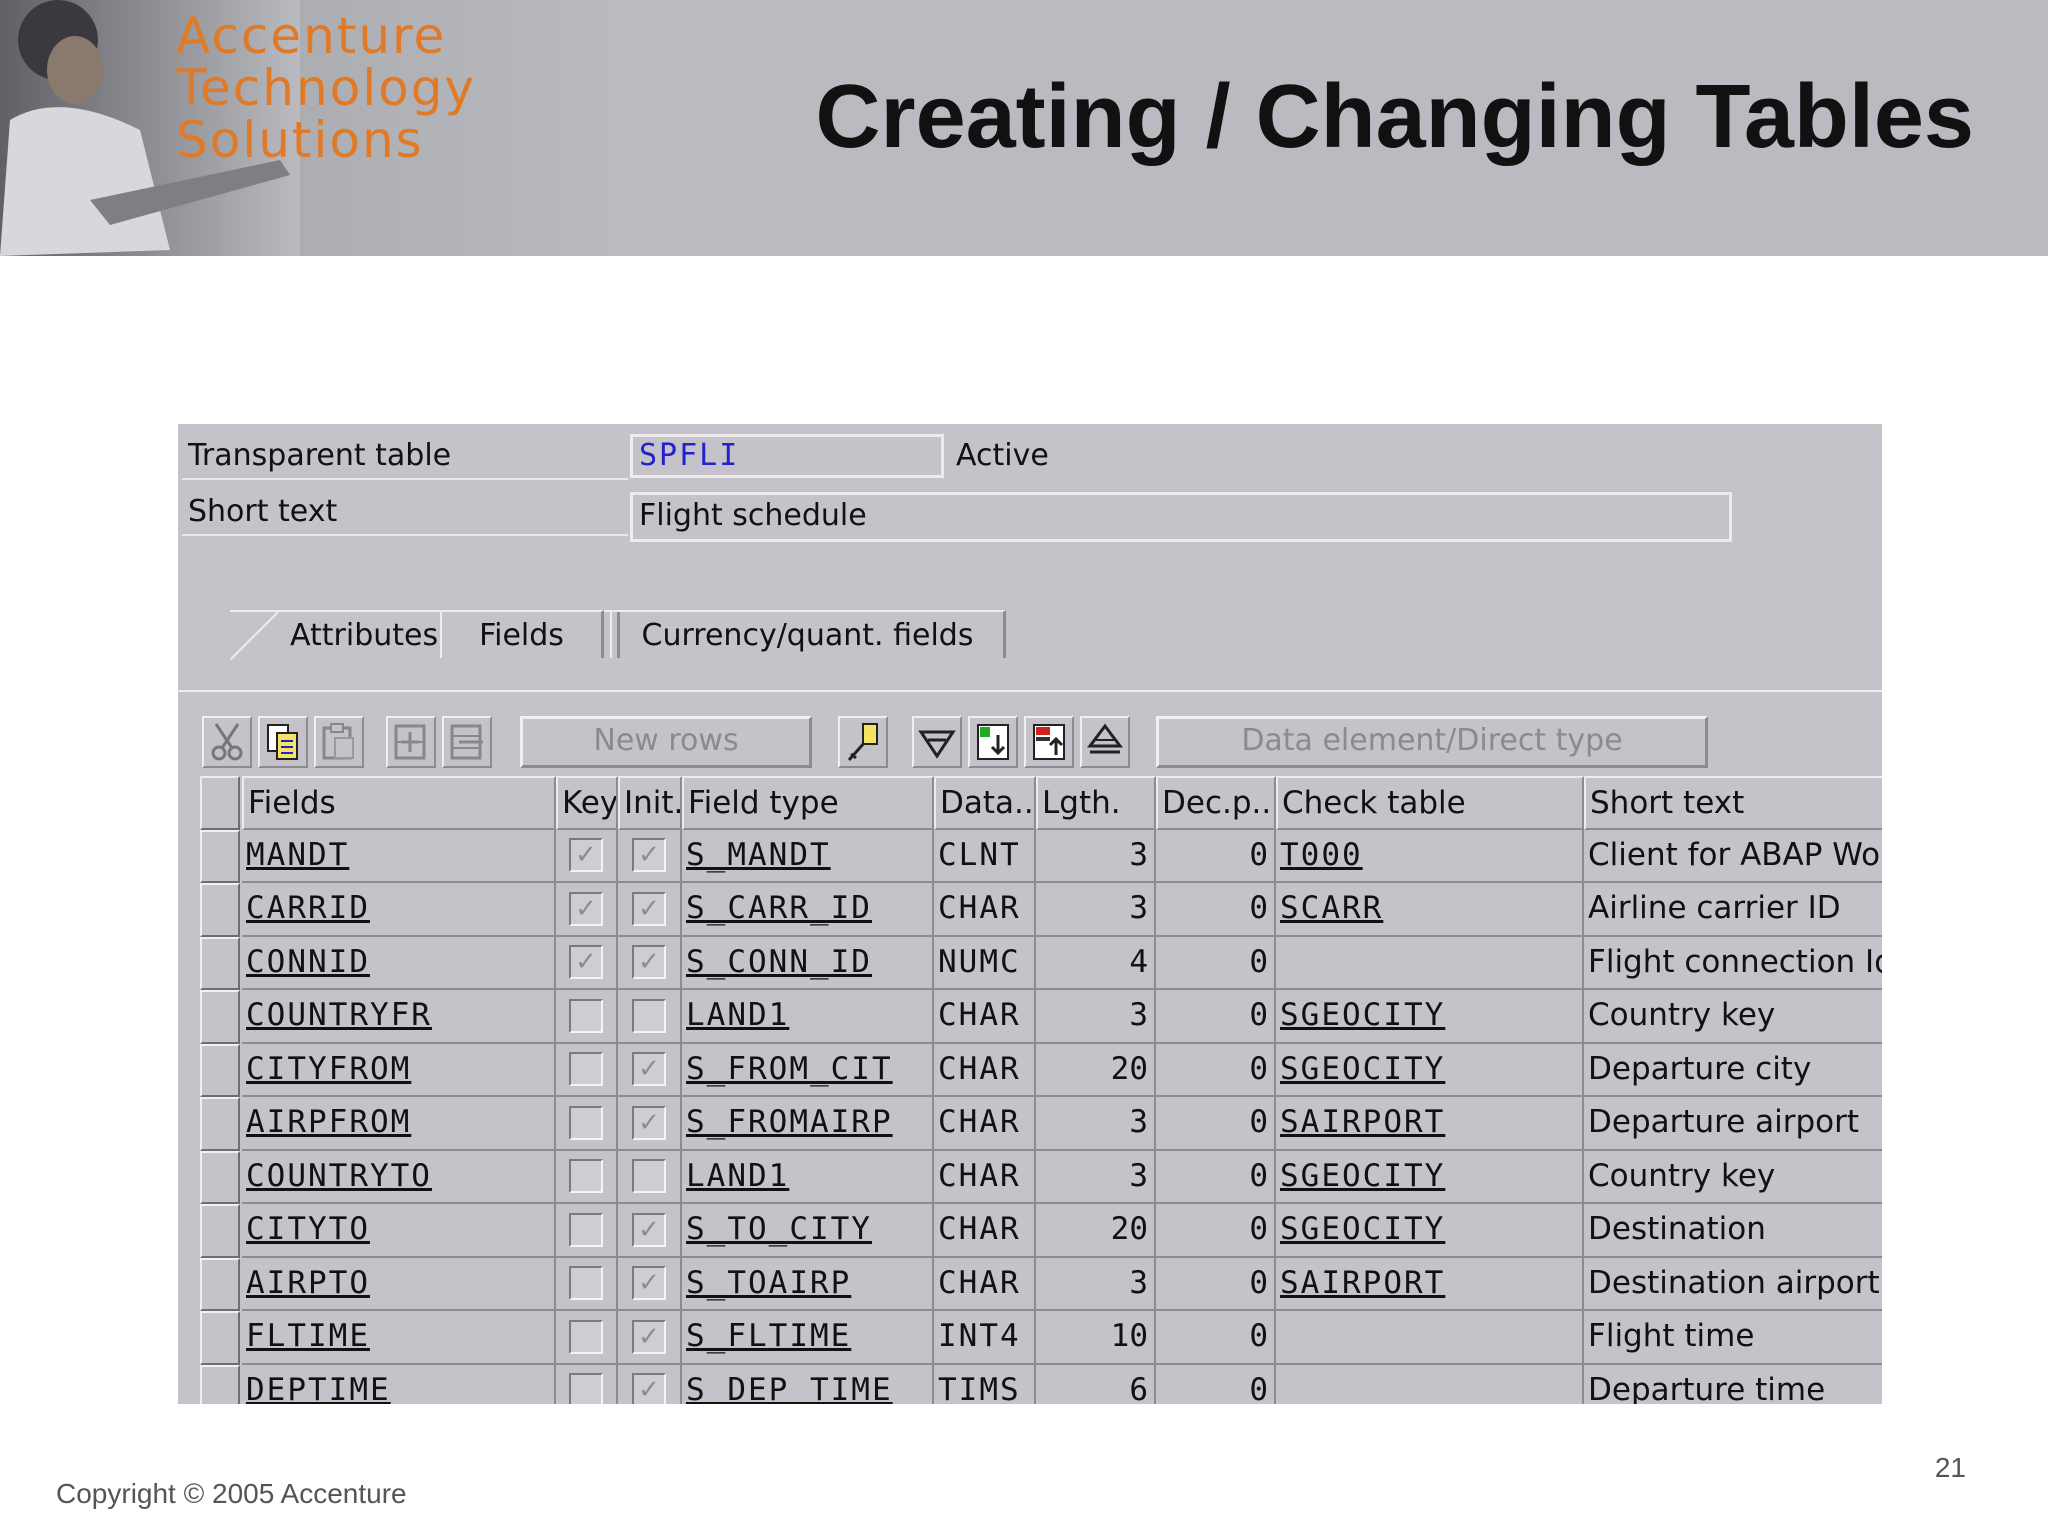  Describe the element at coordinates (1432, 742) in the screenshot. I see `data-element-direct-type-button: Data element/Direct type` at that location.